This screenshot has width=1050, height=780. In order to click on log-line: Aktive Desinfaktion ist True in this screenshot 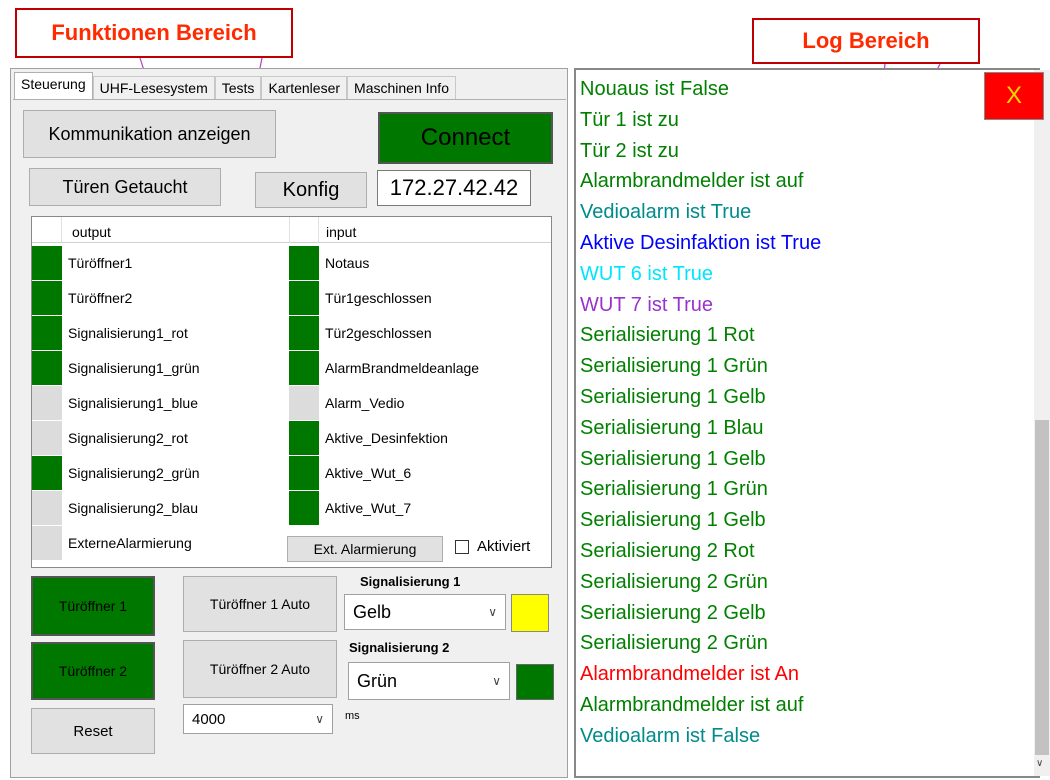, I will do `click(701, 243)`.